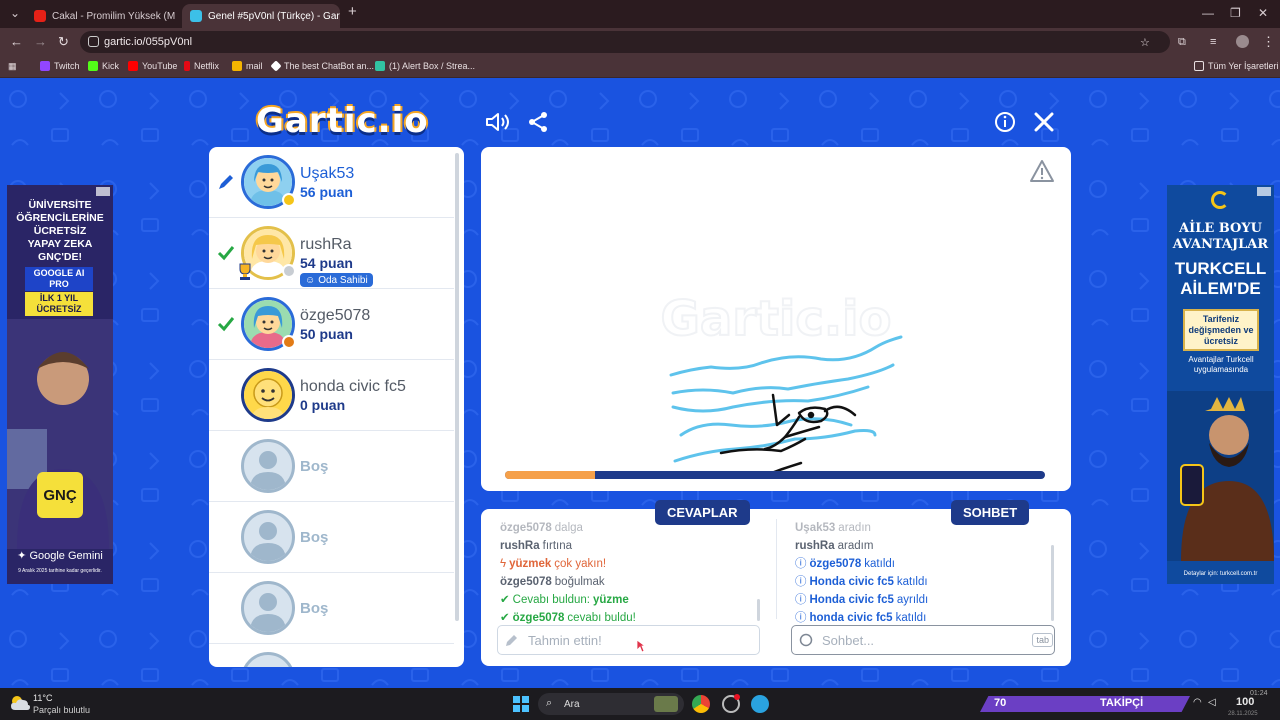 This screenshot has height=720, width=1280. Describe the element at coordinates (806, 640) in the screenshot. I see `chat-bubble-icon` at that location.